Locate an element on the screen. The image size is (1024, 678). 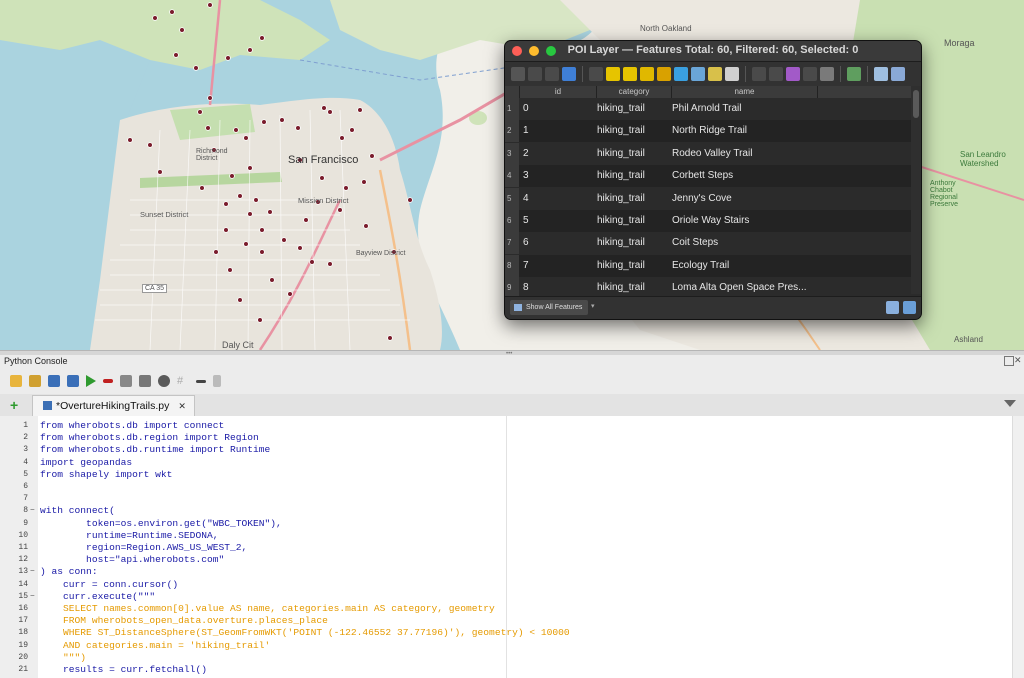
dock-icon is located at coordinates (898, 74).